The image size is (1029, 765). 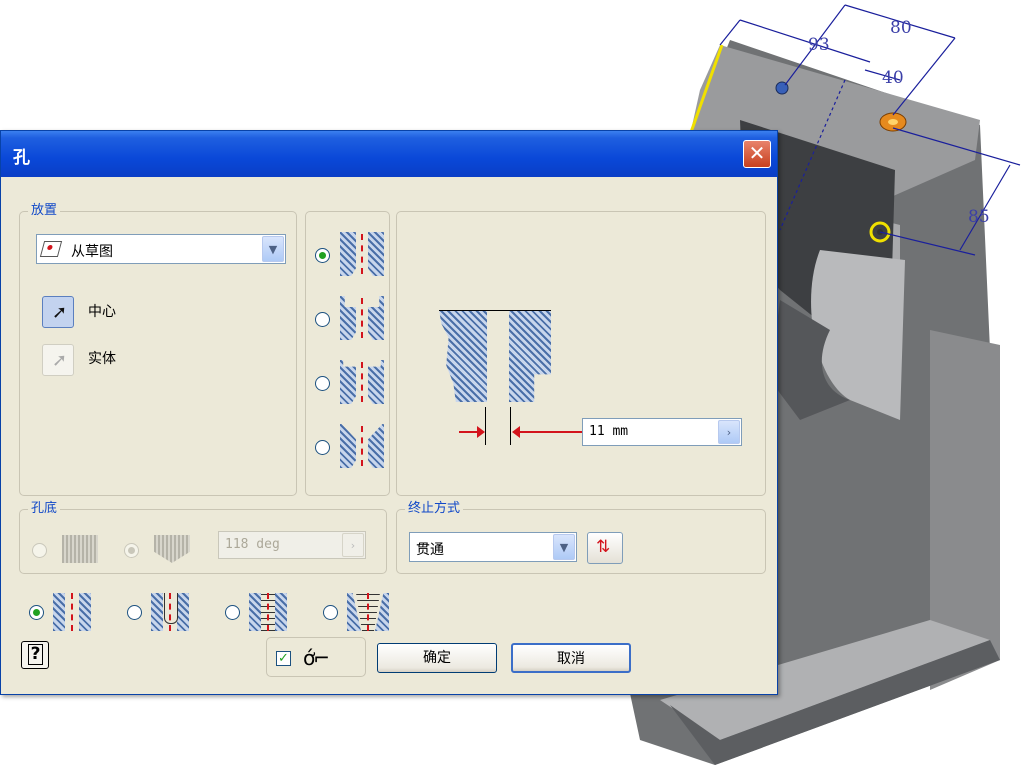 I want to click on clearance-hole-icon, so click(x=171, y=612).